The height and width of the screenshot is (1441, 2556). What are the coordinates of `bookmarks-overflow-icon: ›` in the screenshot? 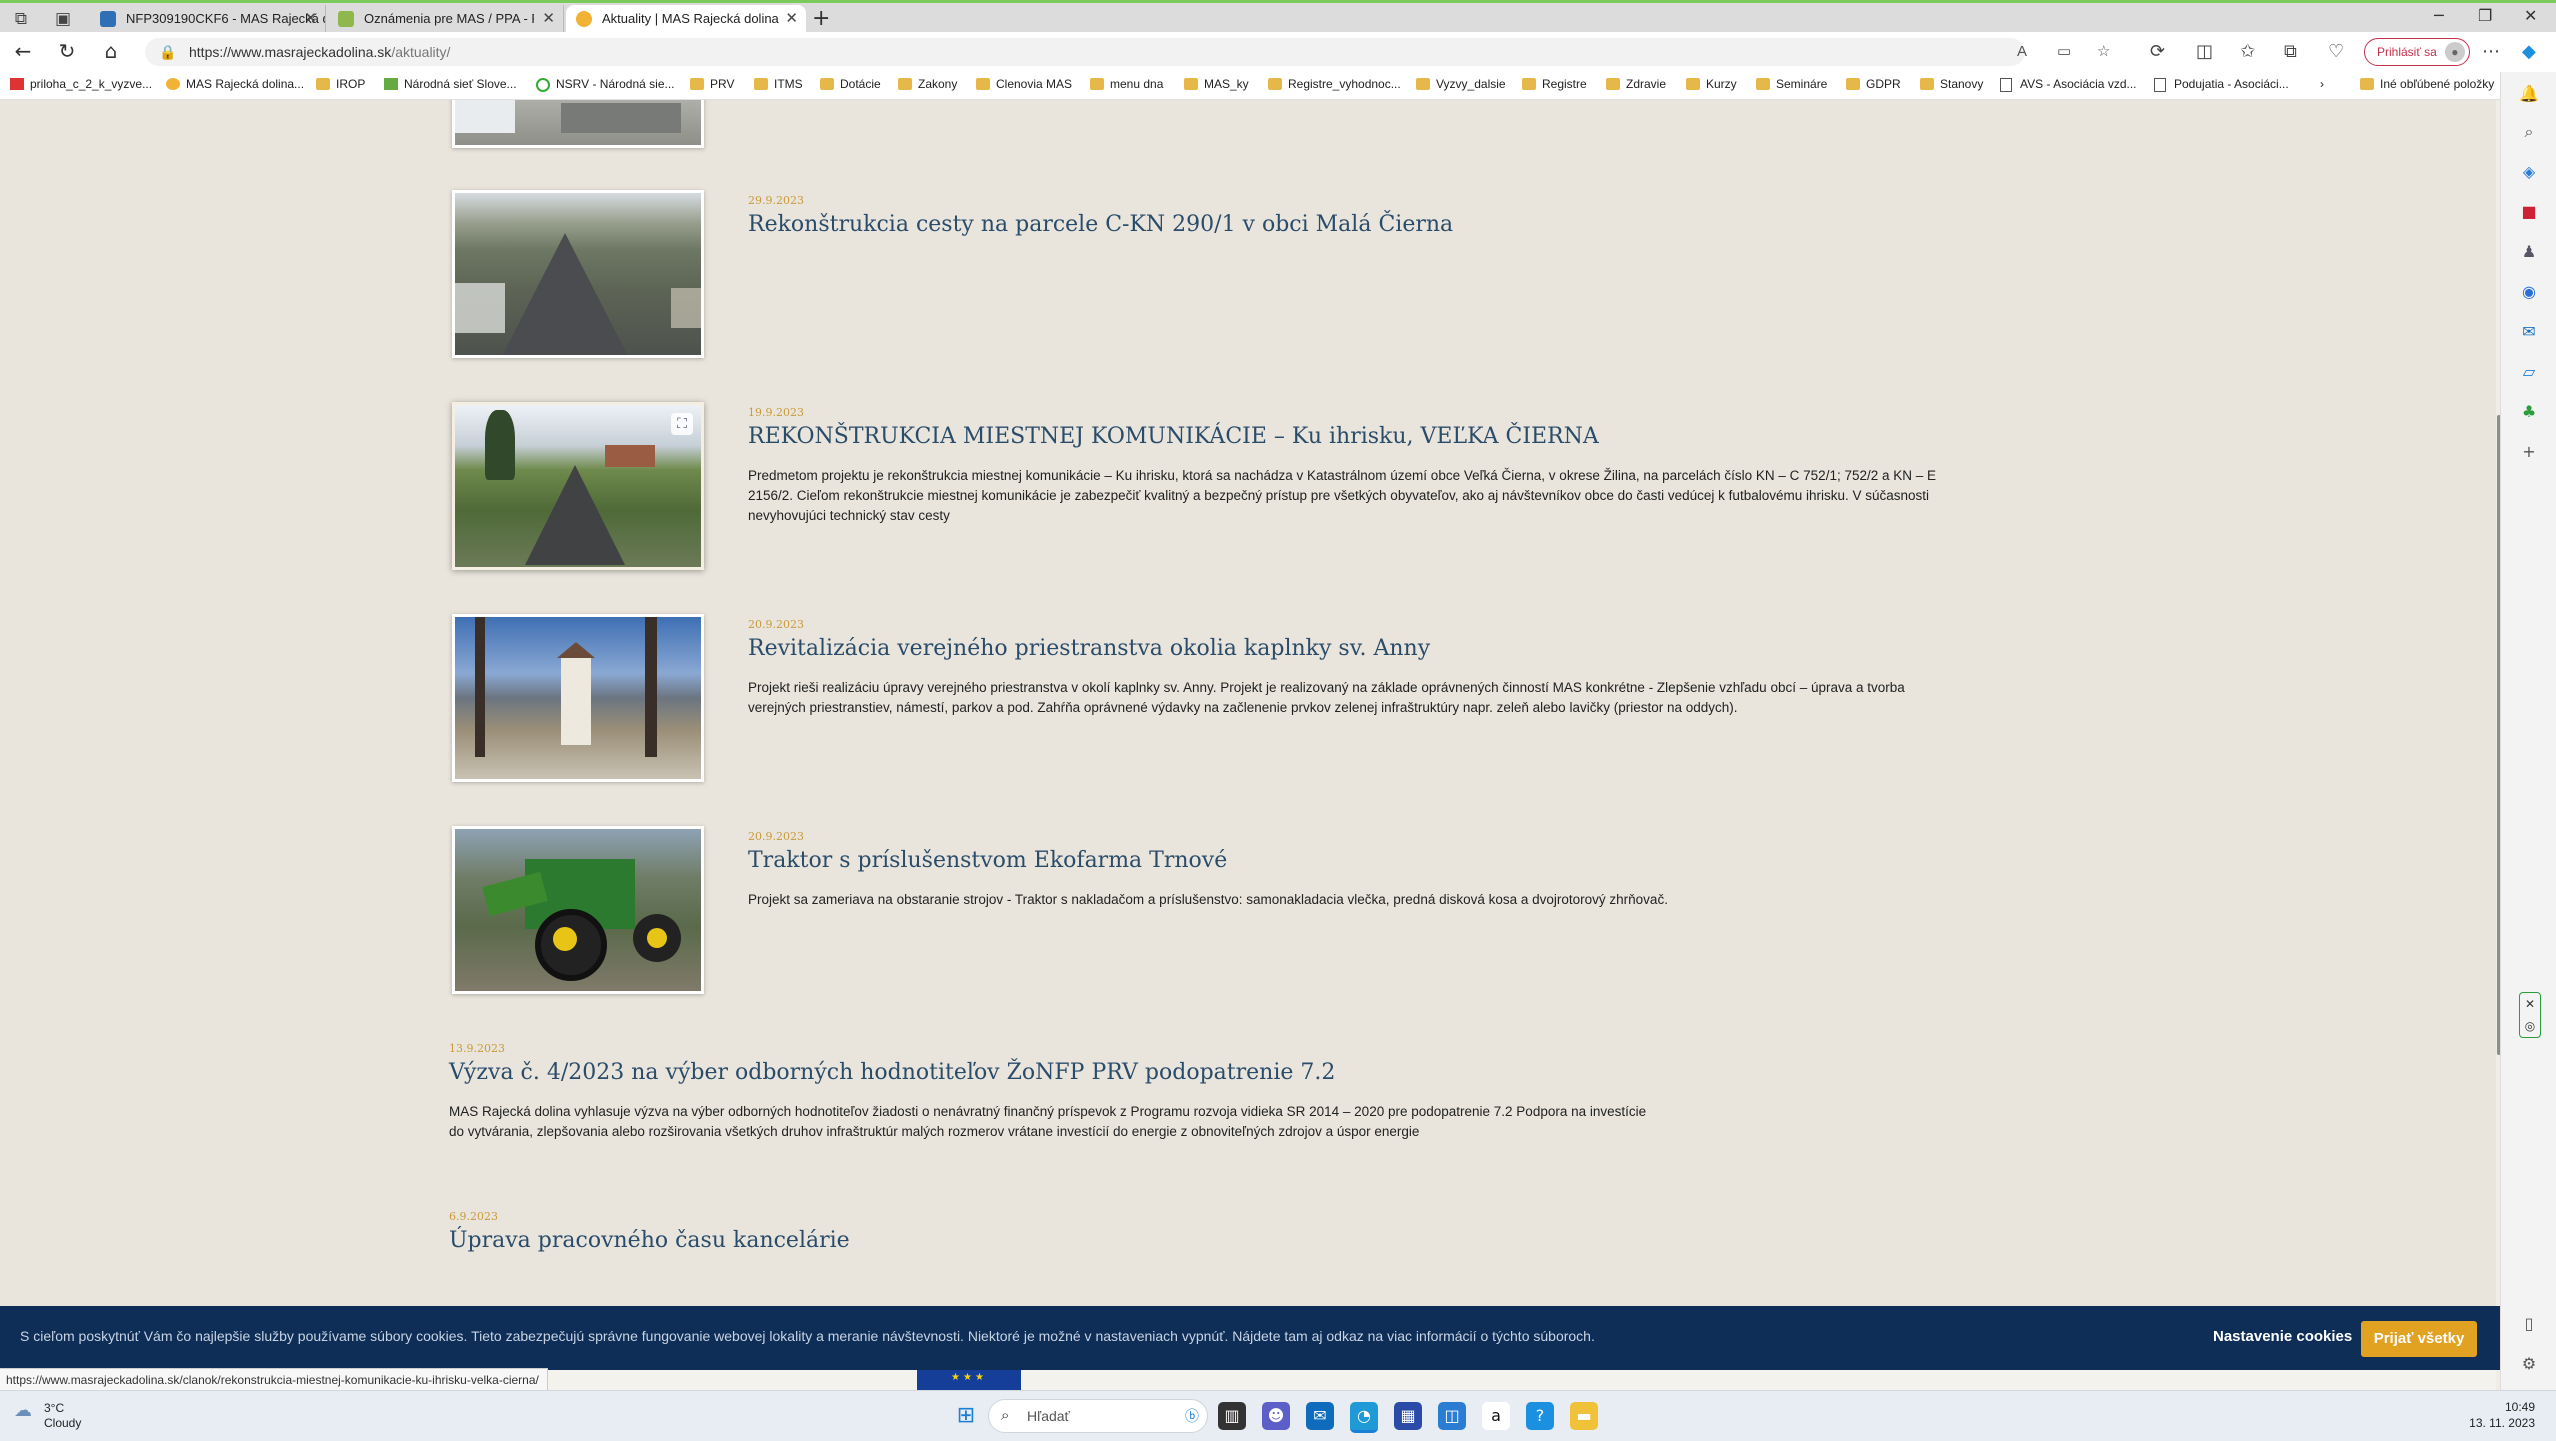 It's located at (2322, 84).